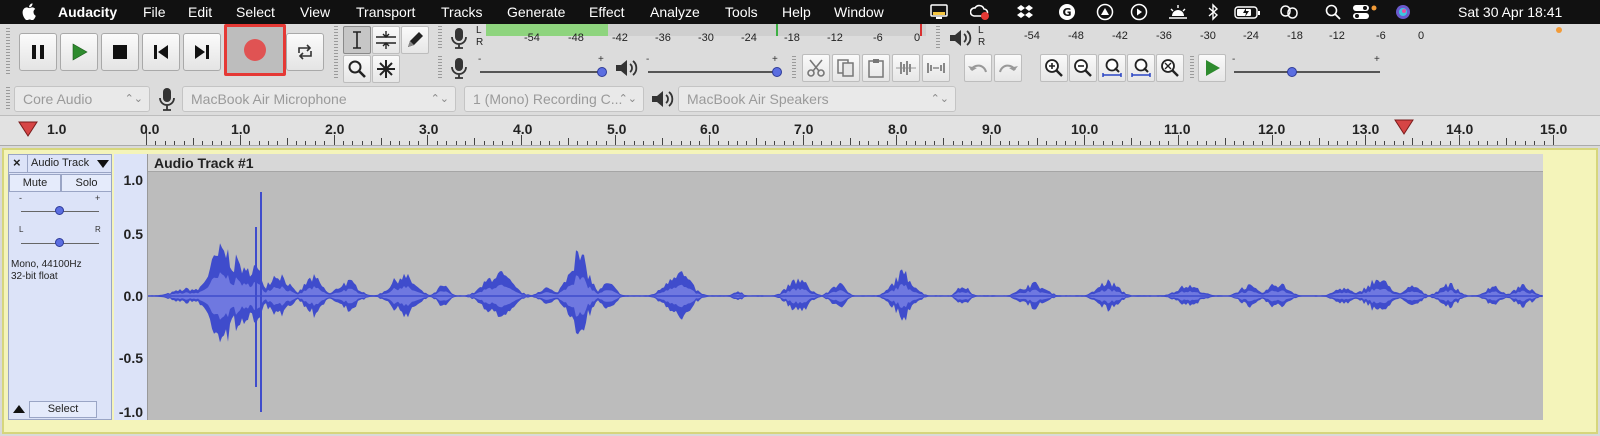  Describe the element at coordinates (200, 12) in the screenshot. I see `menu-edit: Edit` at that location.